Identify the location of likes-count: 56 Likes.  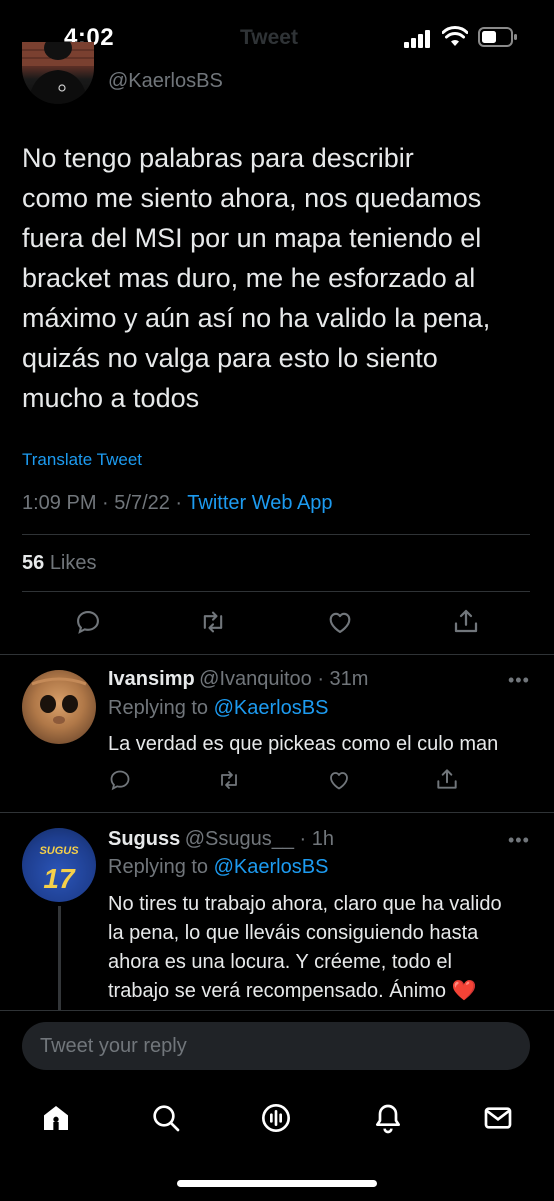
(59, 563).